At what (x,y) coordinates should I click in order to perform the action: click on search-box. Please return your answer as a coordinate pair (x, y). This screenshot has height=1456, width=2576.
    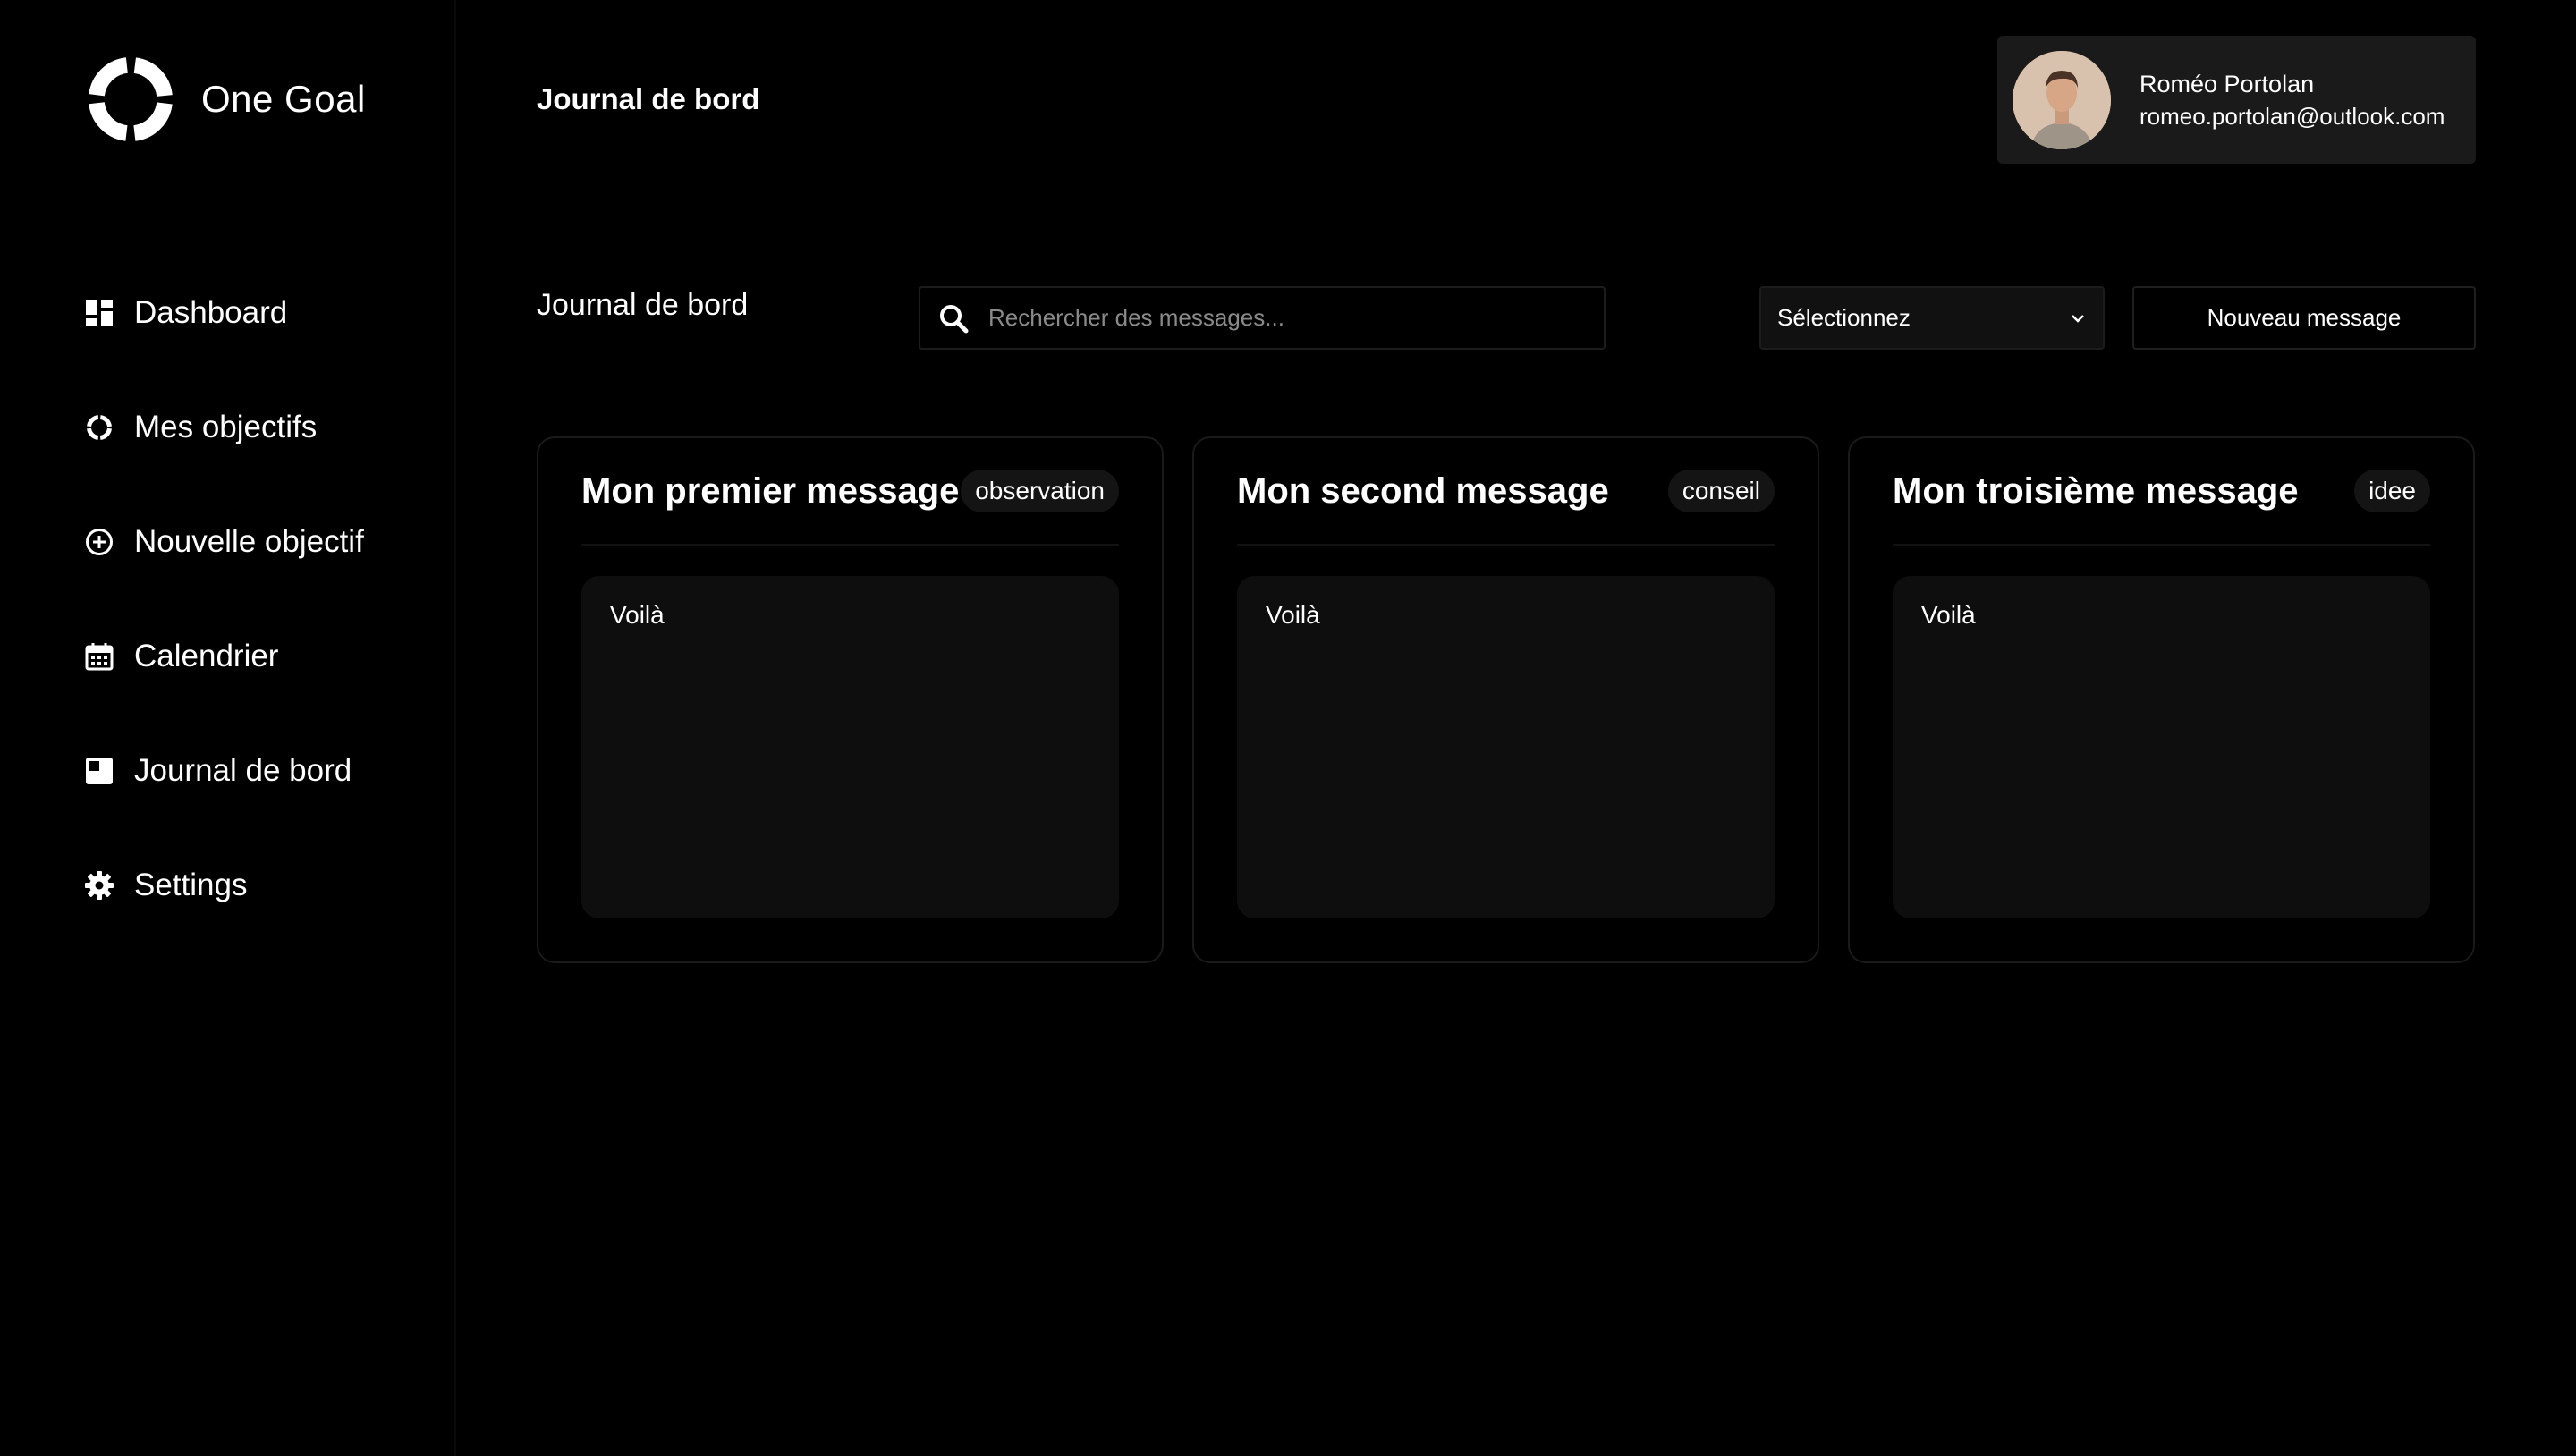
    Looking at the image, I should click on (1262, 318).